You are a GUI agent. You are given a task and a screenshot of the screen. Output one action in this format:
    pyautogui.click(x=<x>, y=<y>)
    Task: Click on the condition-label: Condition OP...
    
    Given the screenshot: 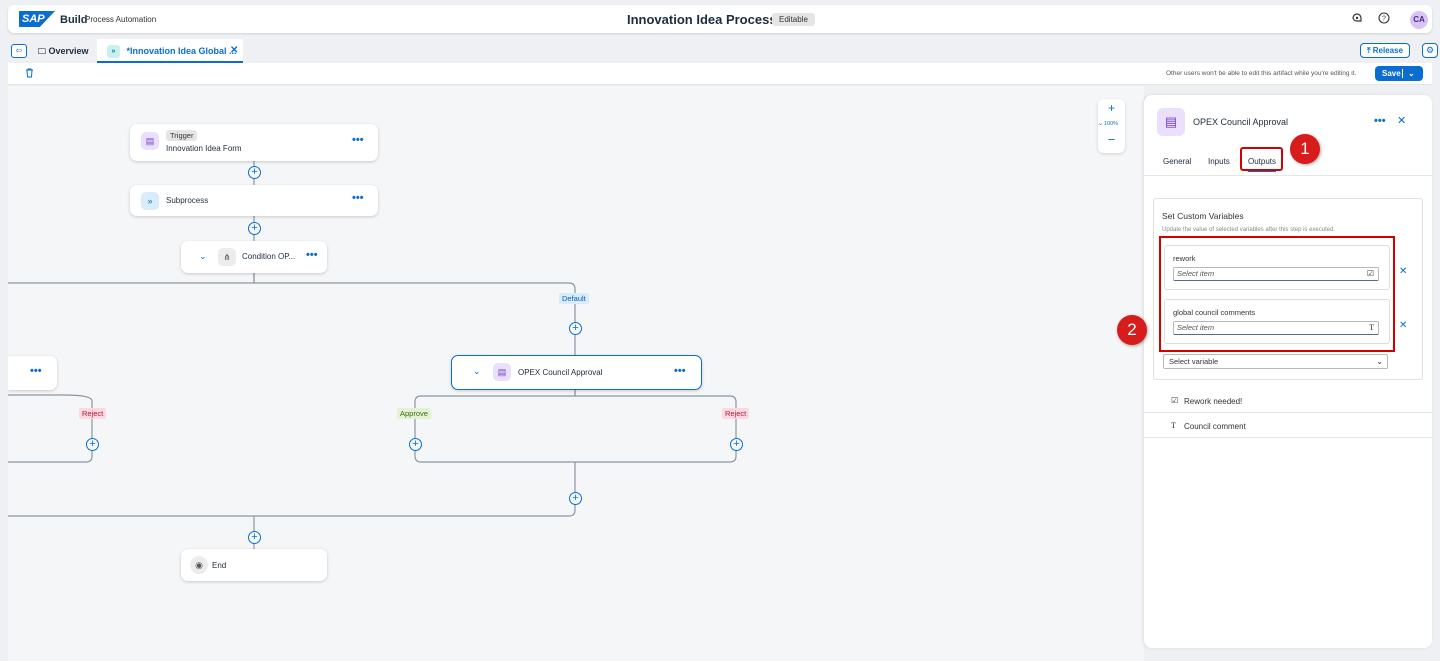 What is the action you would take?
    pyautogui.click(x=269, y=256)
    